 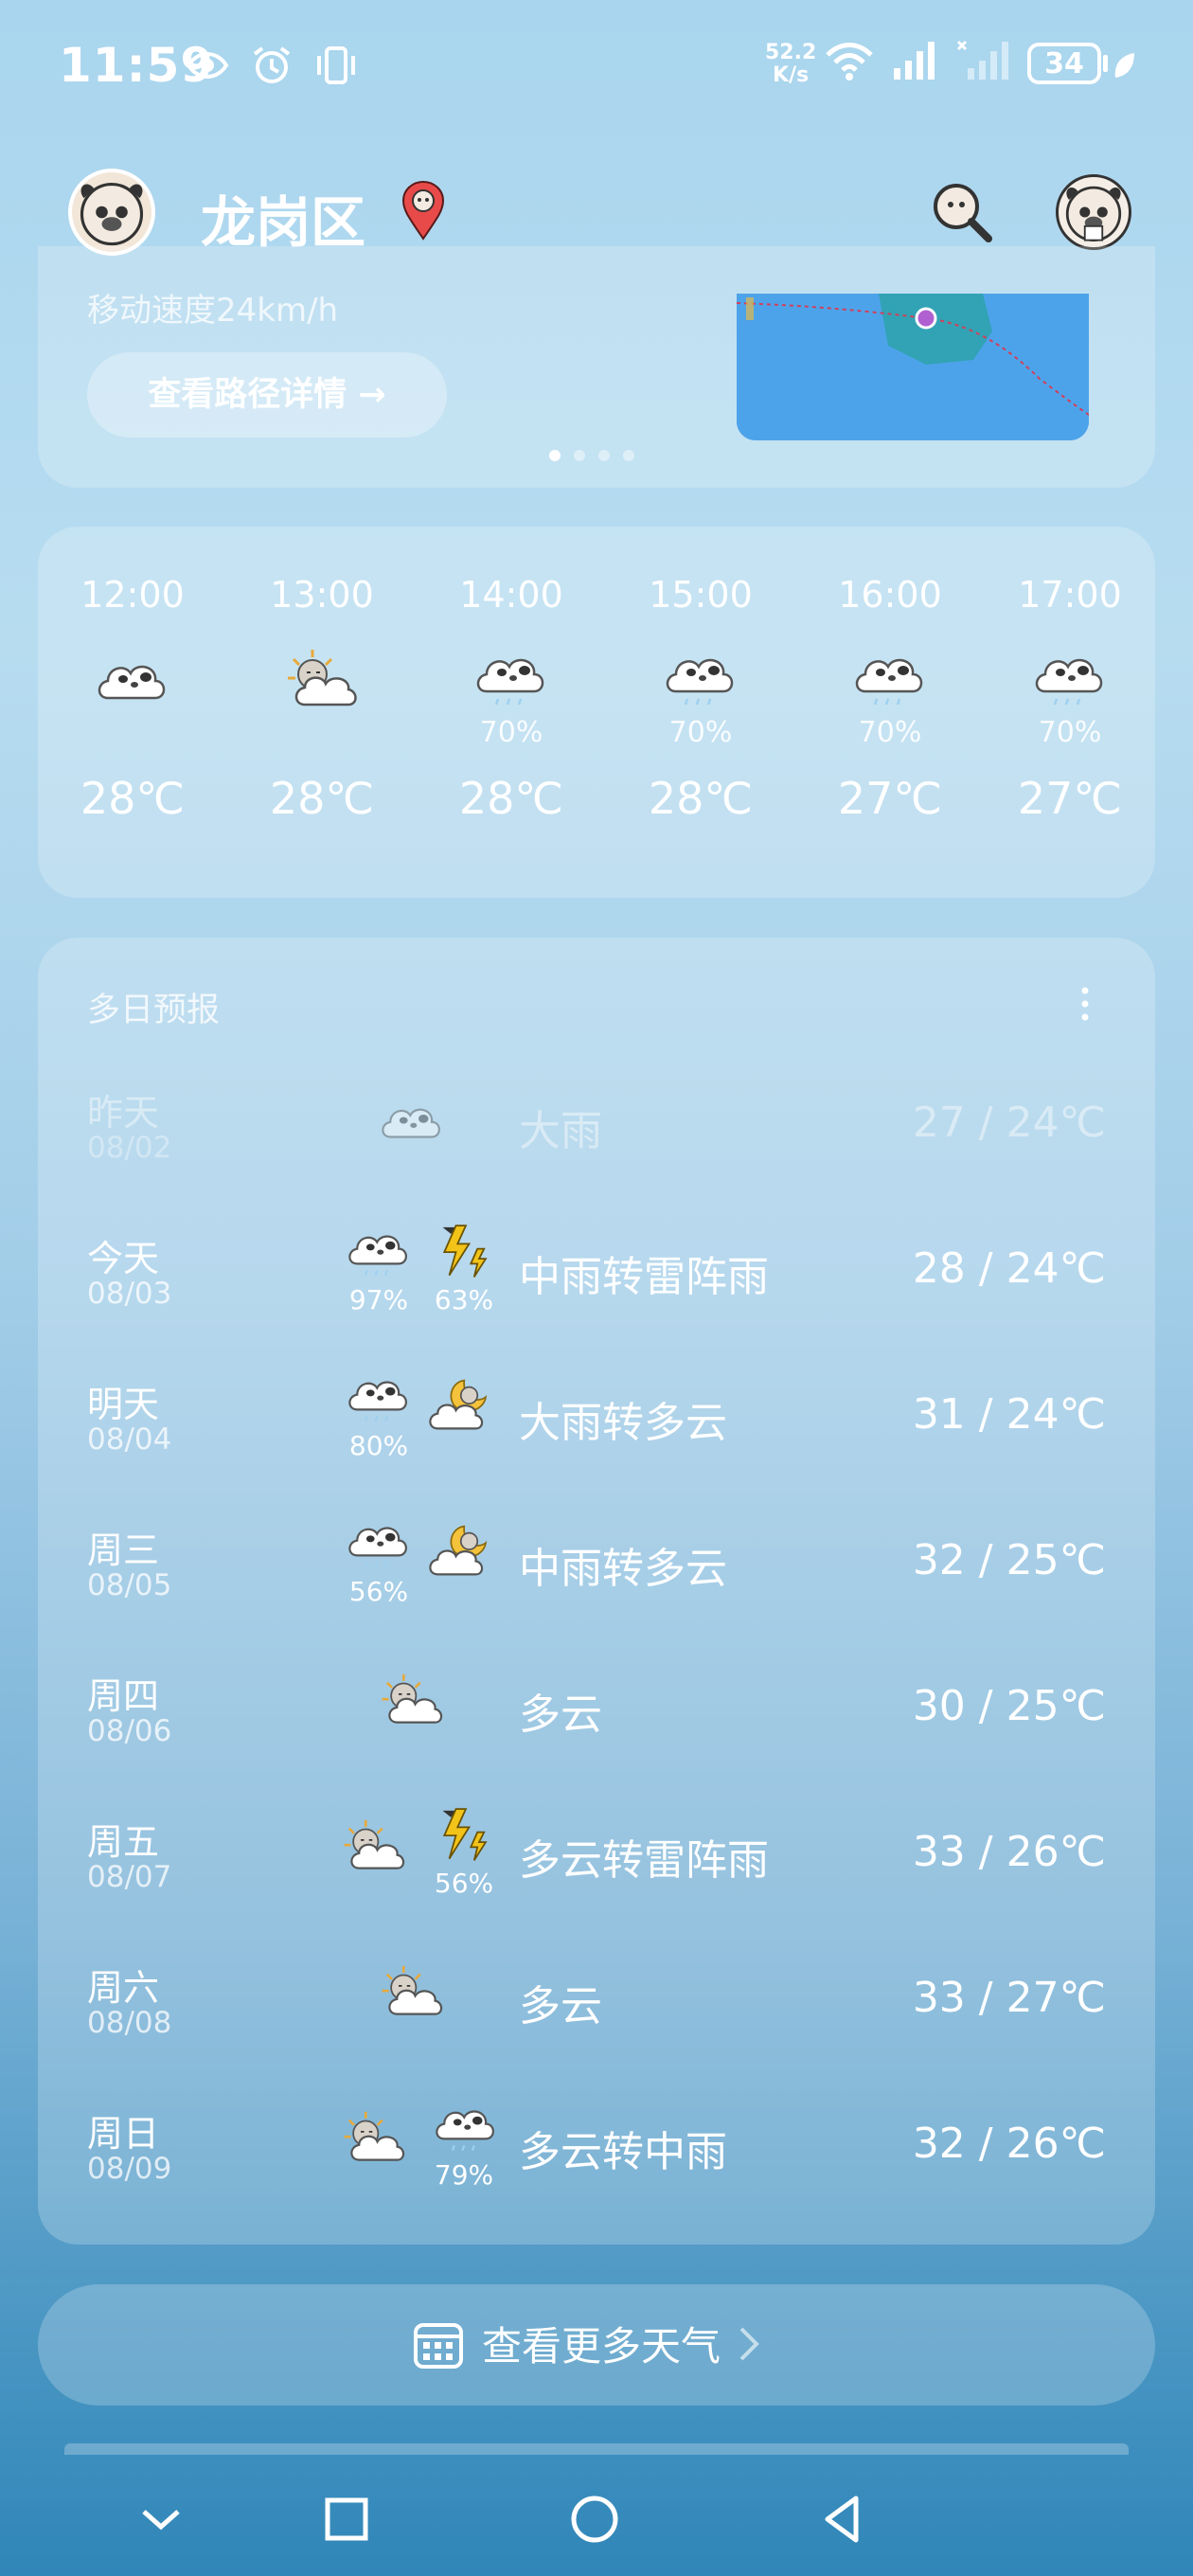 I want to click on daily-row: 周日 08/09 79% 多云转中雨 32 / 26℃, so click(x=596, y=2164).